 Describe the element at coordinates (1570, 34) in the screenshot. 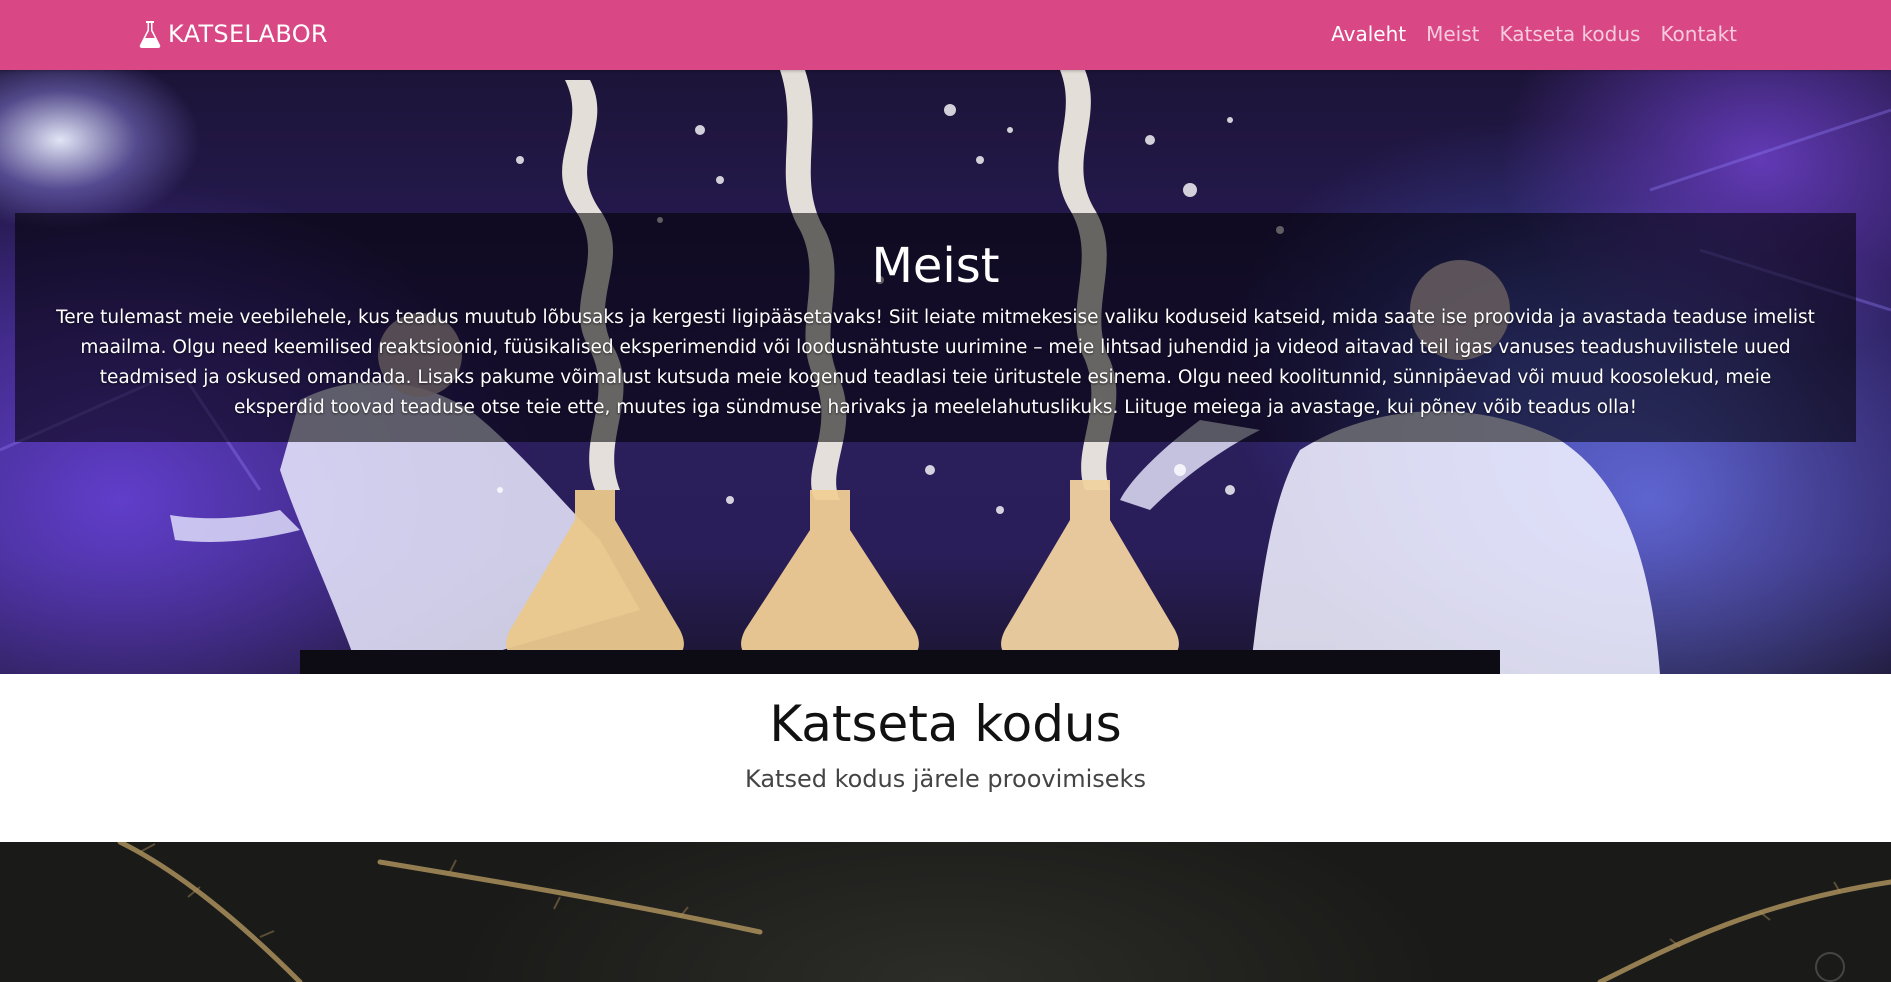

I see `nav-link-katseta-kodus: Katseta kodus` at that location.